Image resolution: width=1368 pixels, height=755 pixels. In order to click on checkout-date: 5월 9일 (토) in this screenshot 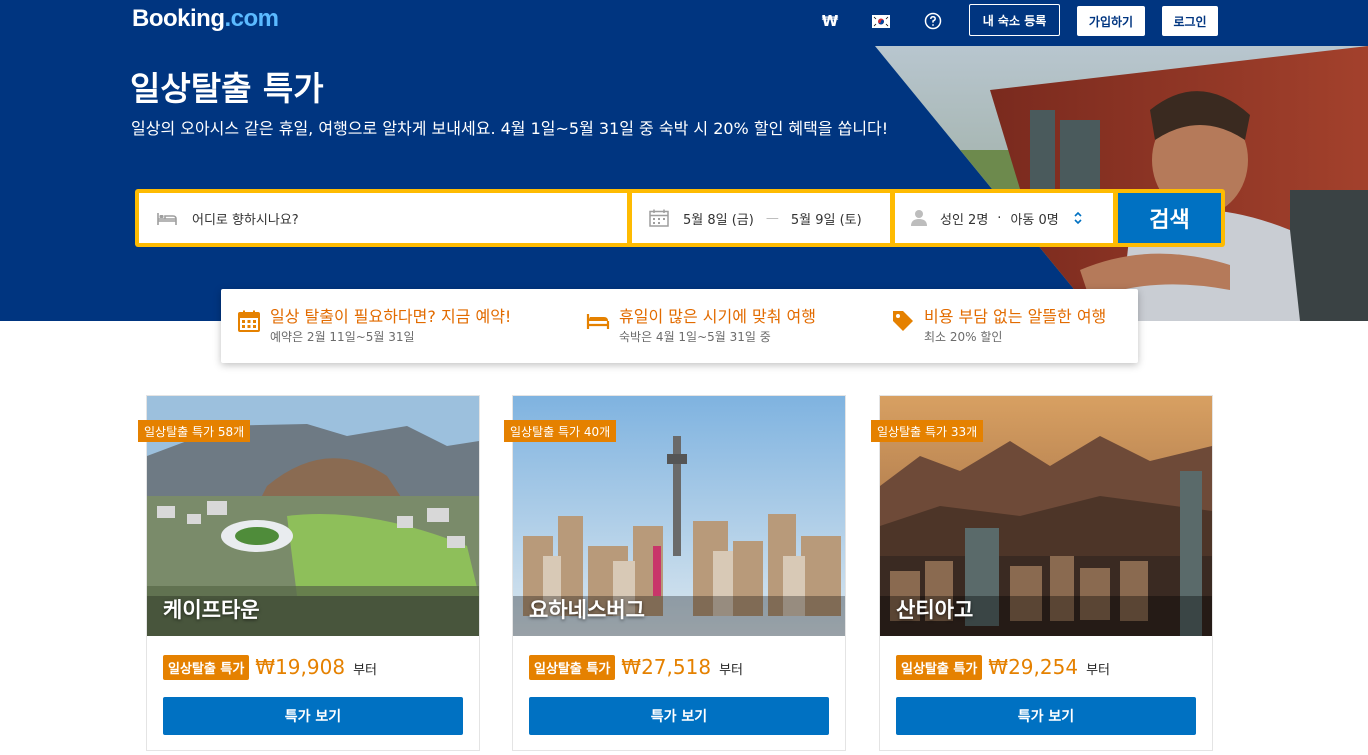, I will do `click(826, 218)`.